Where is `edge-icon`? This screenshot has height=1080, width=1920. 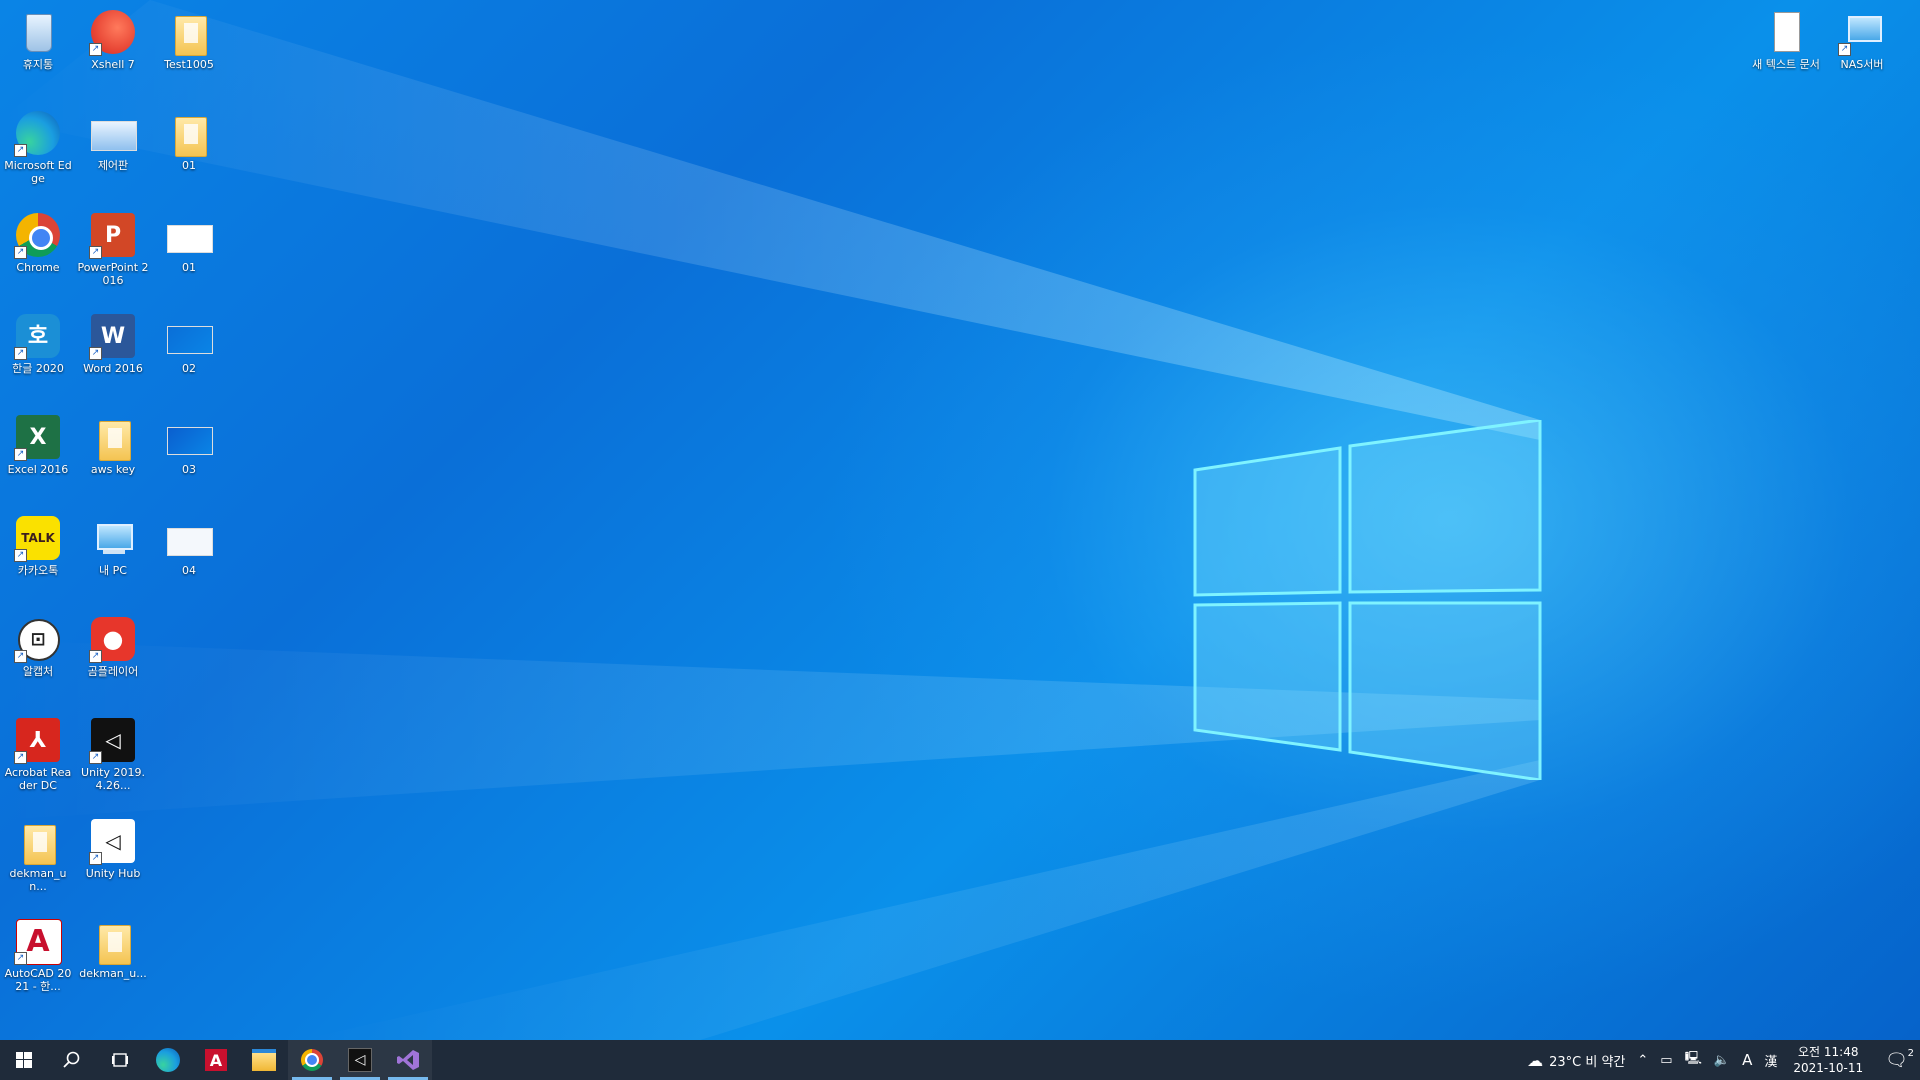
edge-icon is located at coordinates (168, 1060).